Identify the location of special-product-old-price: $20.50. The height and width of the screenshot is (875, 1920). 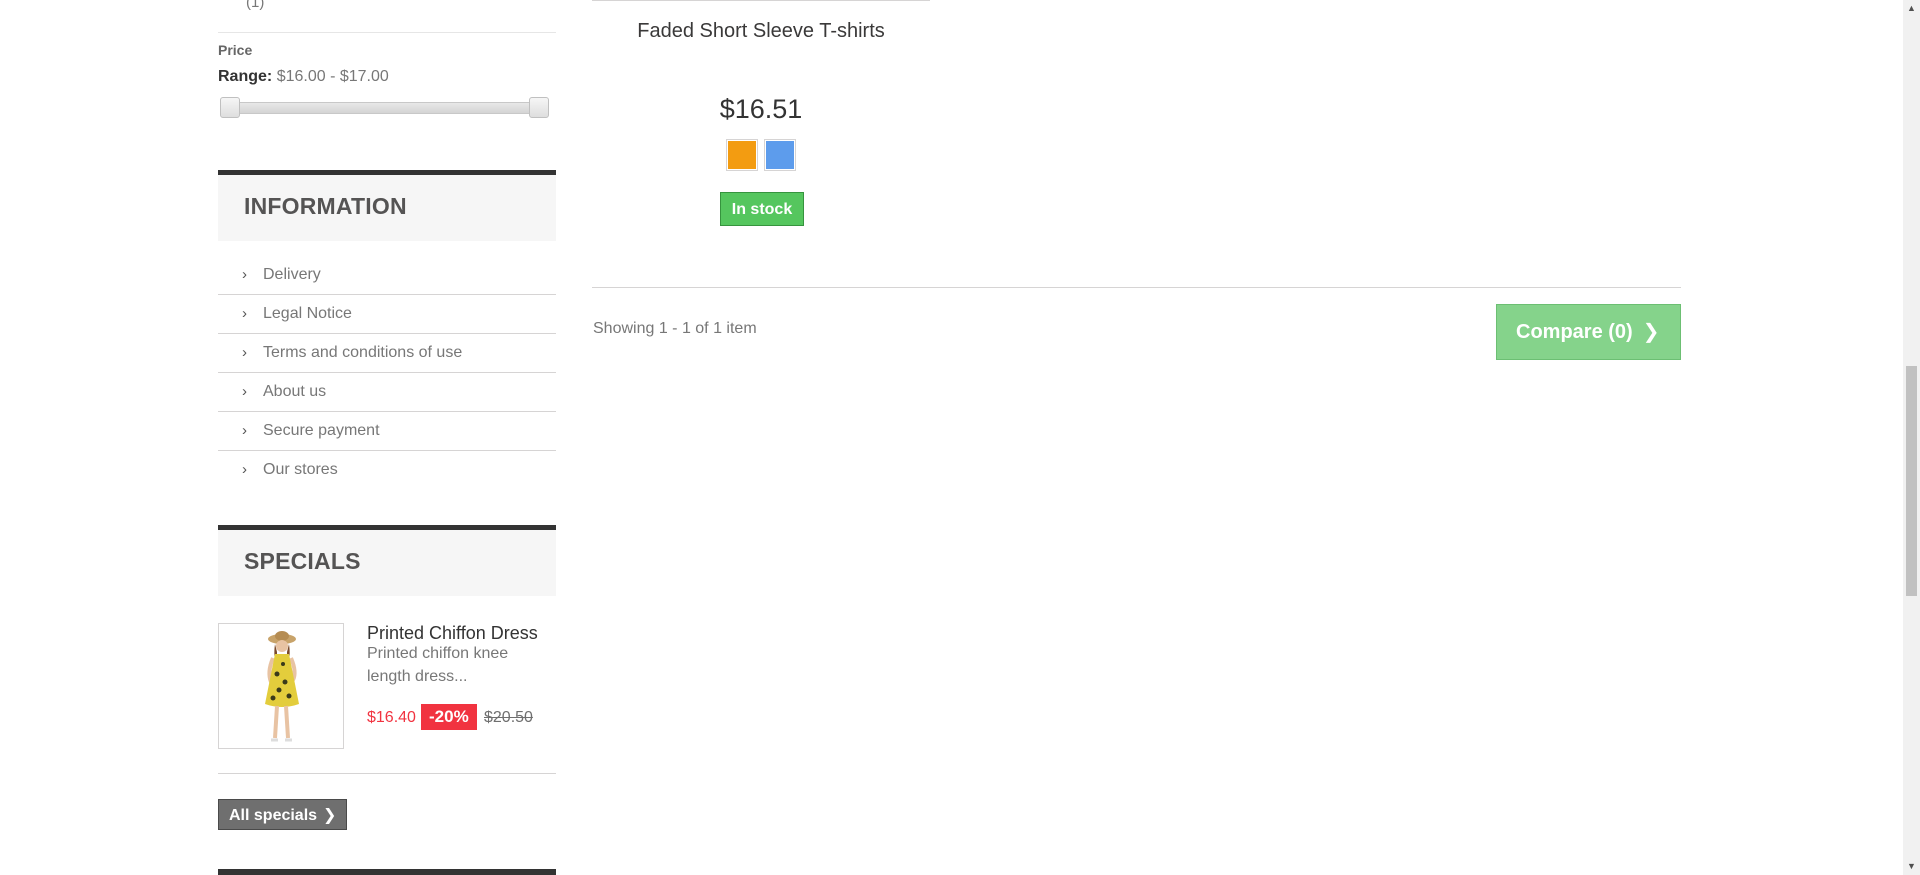
(508, 717).